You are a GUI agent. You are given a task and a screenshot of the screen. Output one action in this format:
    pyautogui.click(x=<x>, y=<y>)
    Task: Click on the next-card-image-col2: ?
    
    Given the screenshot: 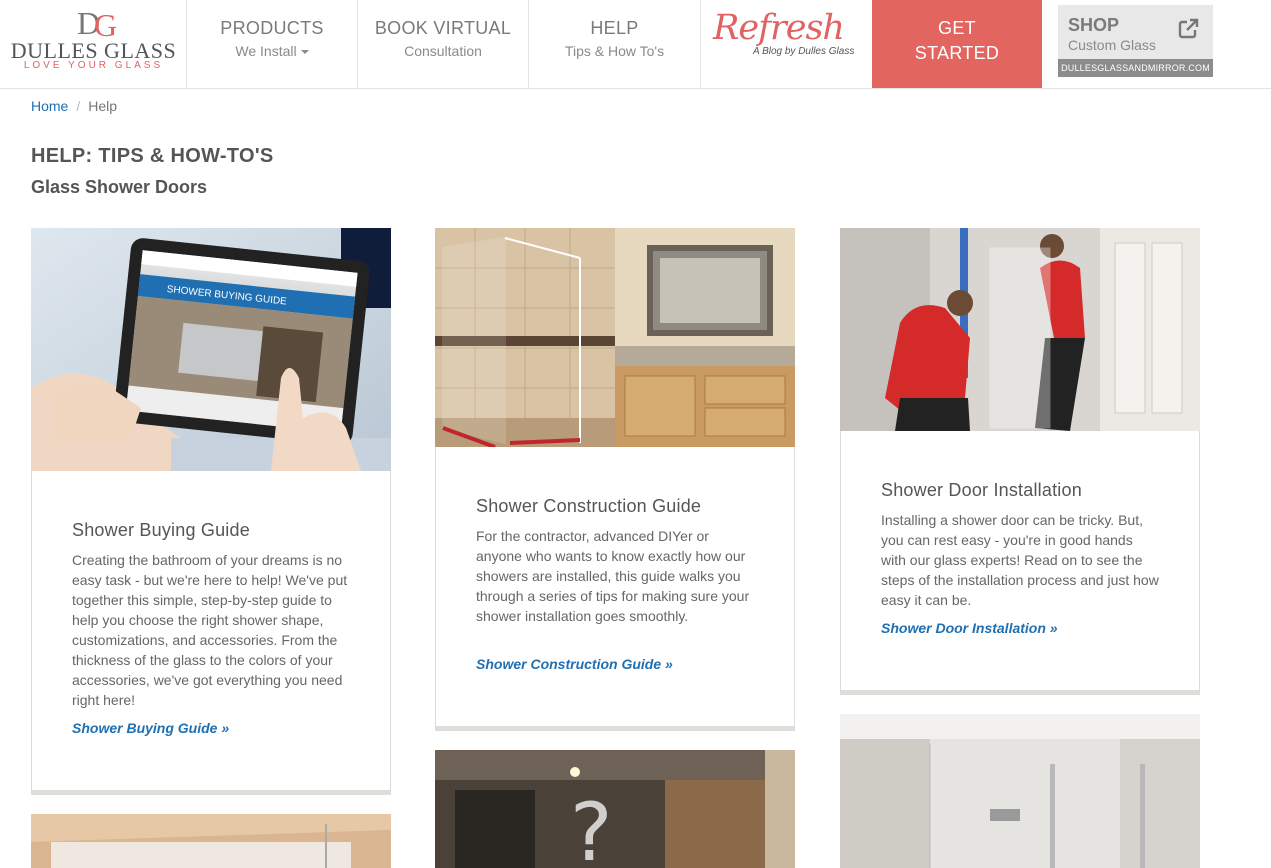 What is the action you would take?
    pyautogui.click(x=615, y=809)
    